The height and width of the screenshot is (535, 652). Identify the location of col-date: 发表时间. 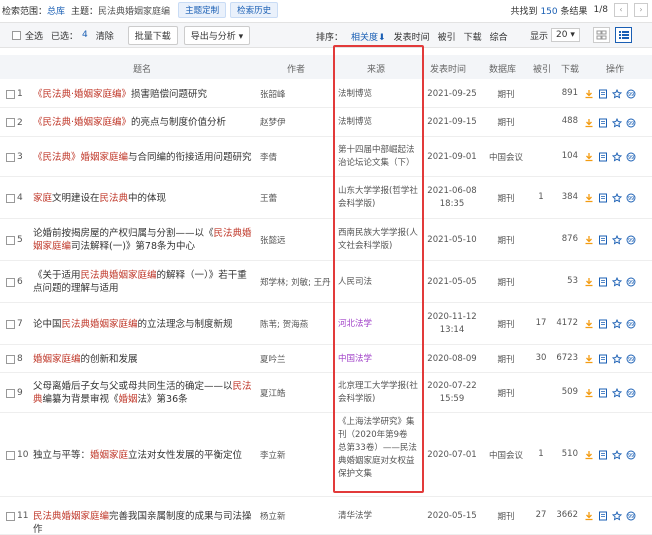
(448, 68).